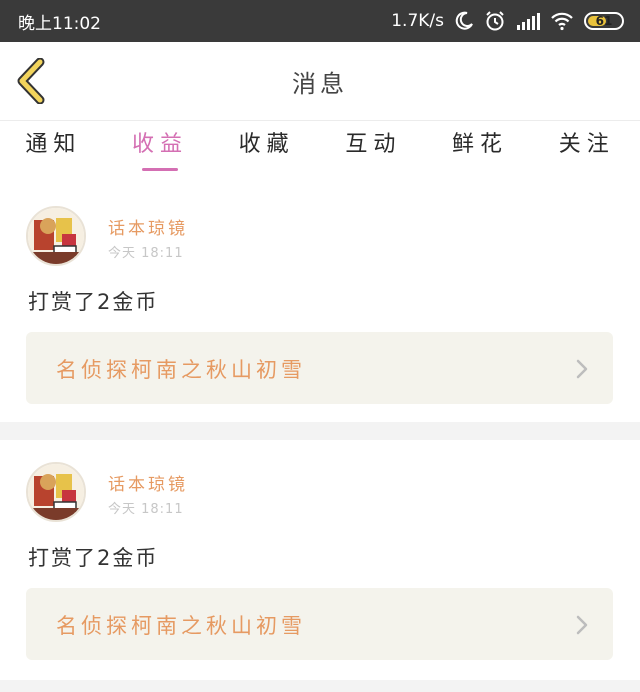 The height and width of the screenshot is (692, 640). I want to click on tab-flowers: 鲜花, so click(480, 149).